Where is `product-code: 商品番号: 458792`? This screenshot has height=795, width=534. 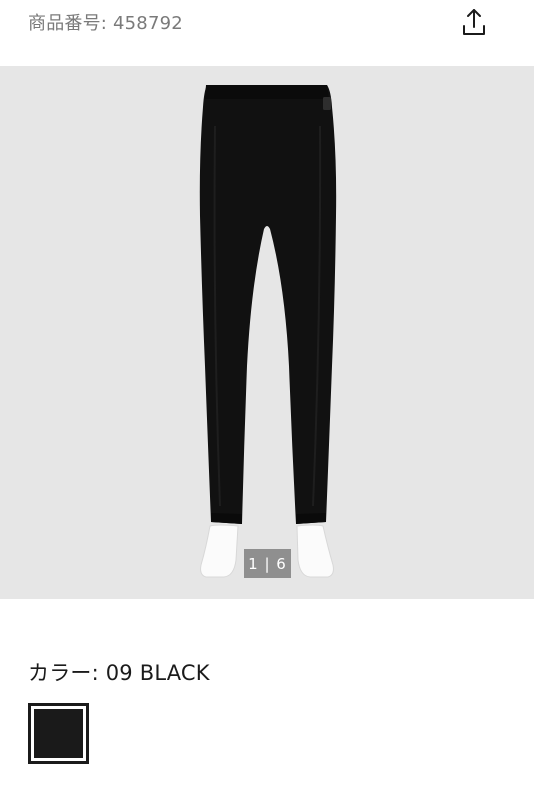
product-code: 商品番号: 458792 is located at coordinates (105, 23).